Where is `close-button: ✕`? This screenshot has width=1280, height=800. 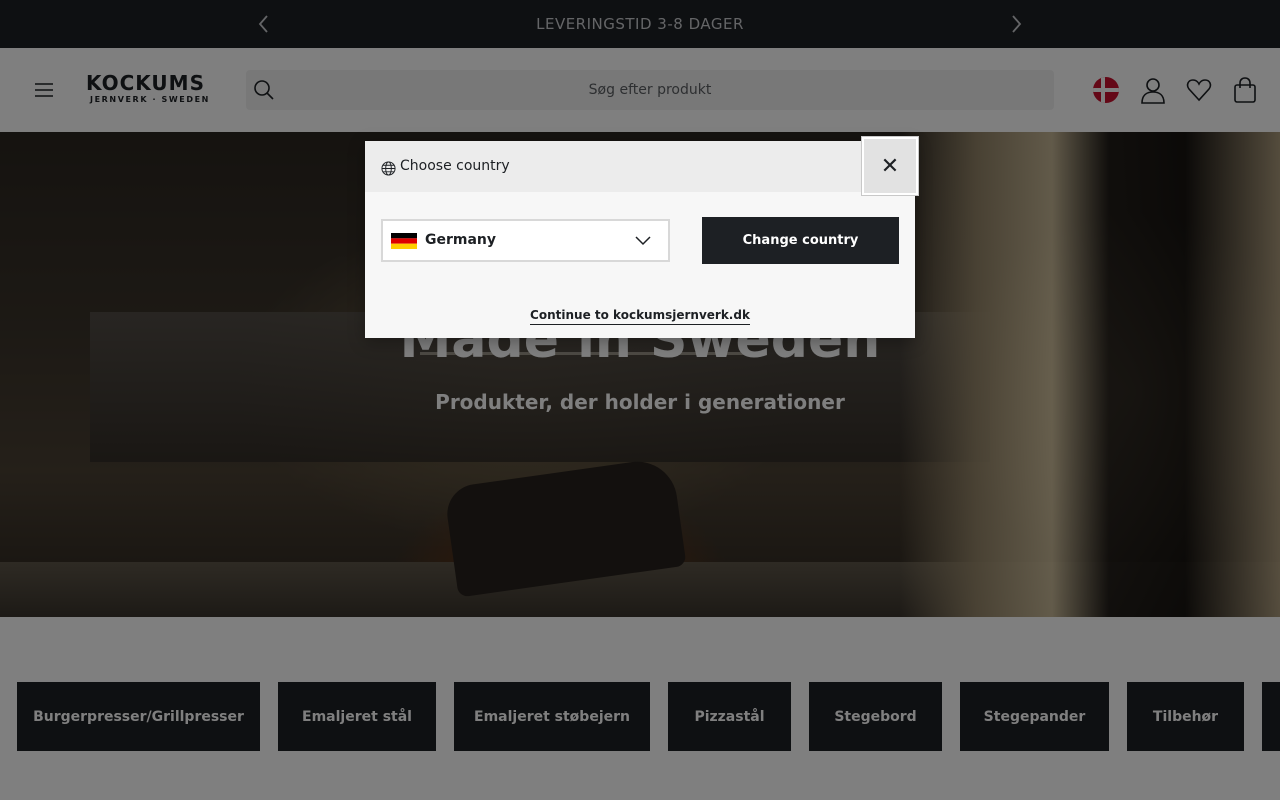 close-button: ✕ is located at coordinates (890, 166).